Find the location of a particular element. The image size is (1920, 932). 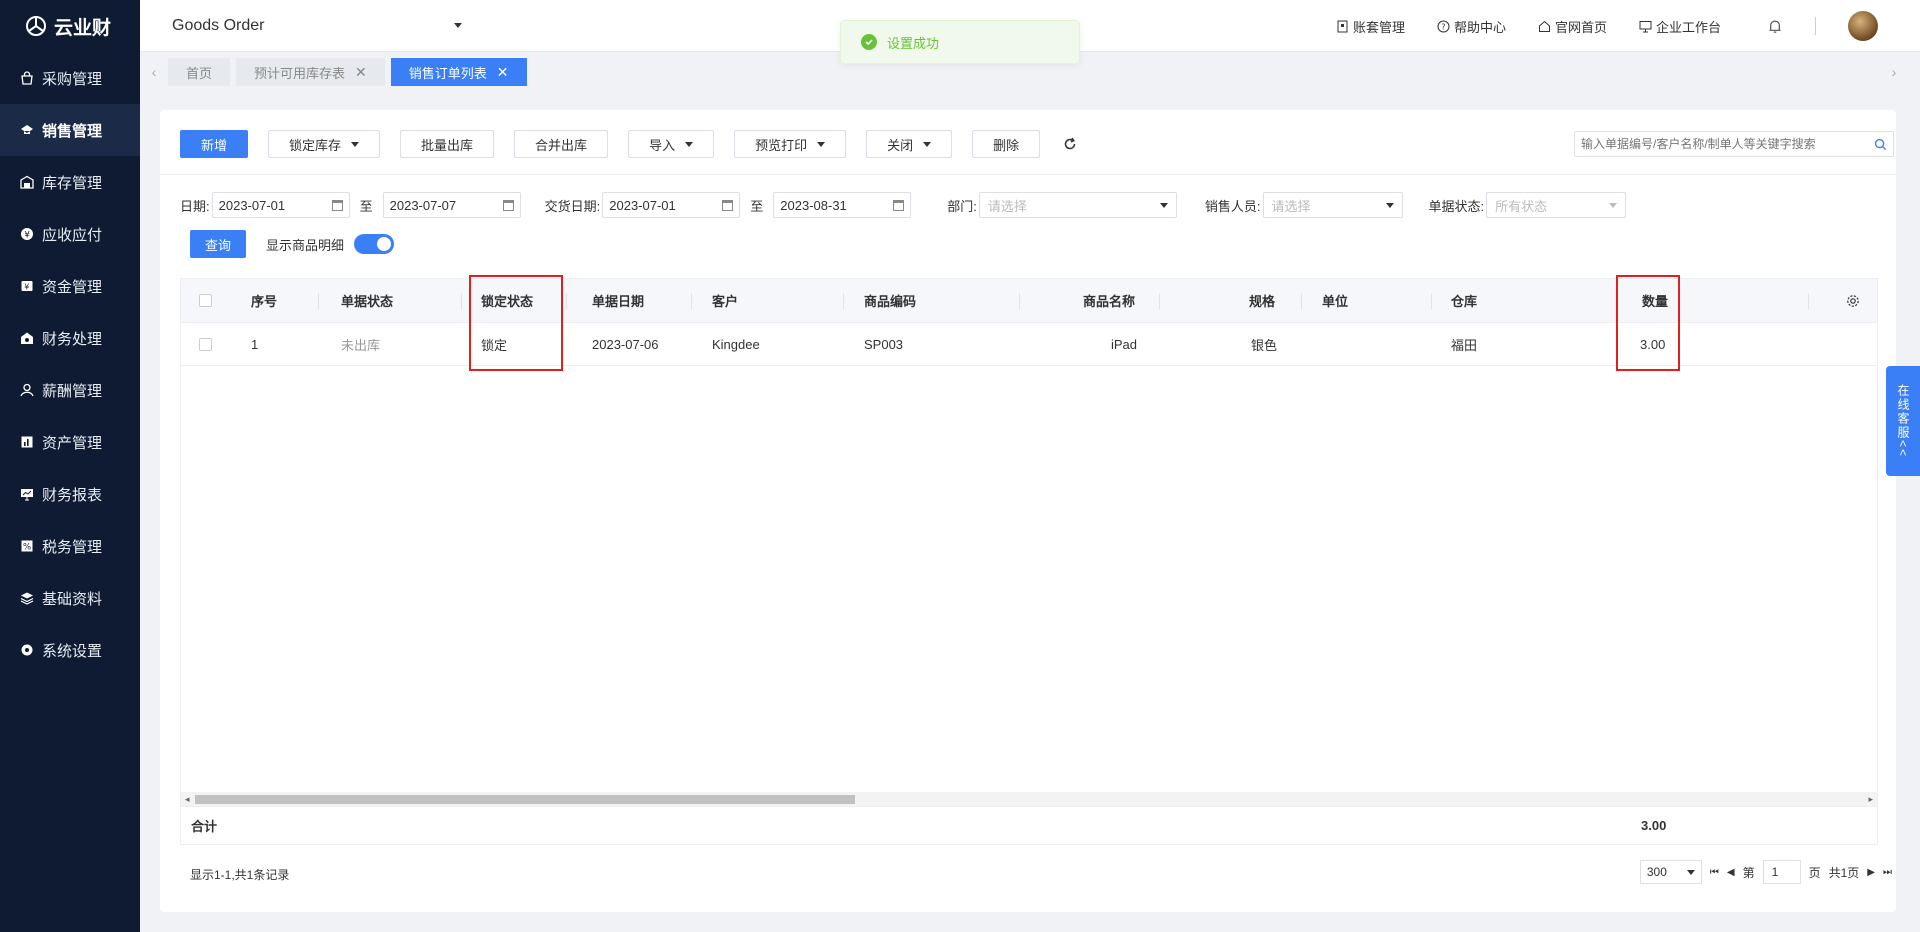

cell-product-code: SP003 is located at coordinates (884, 344).